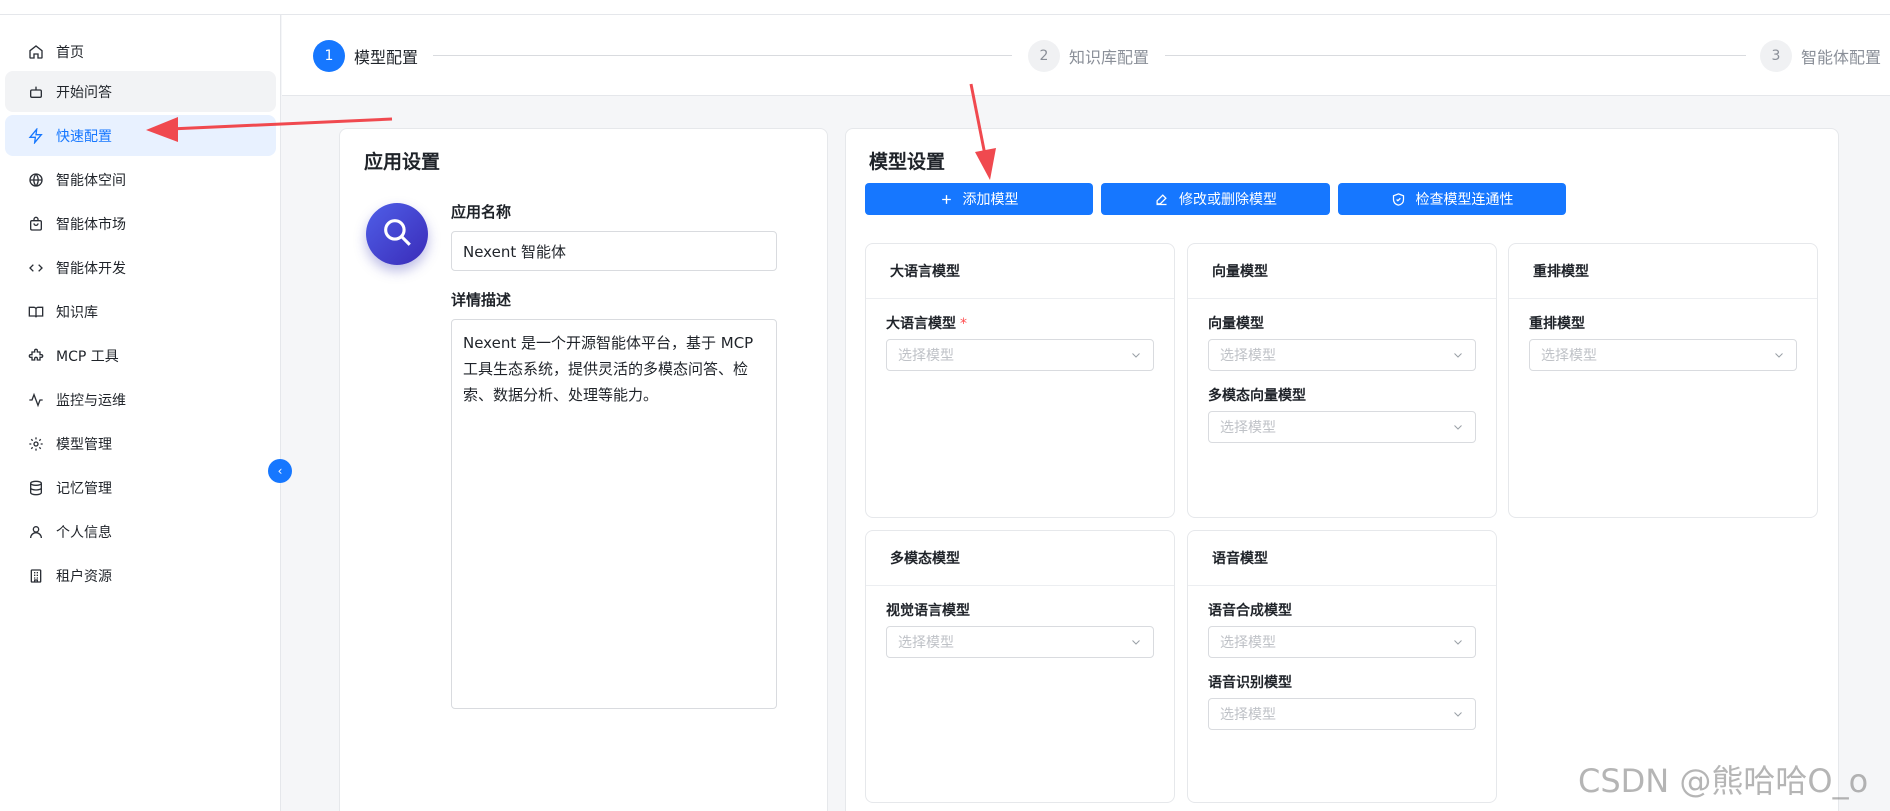 The image size is (1890, 811). I want to click on rerank-select: 选择模型, so click(1663, 355).